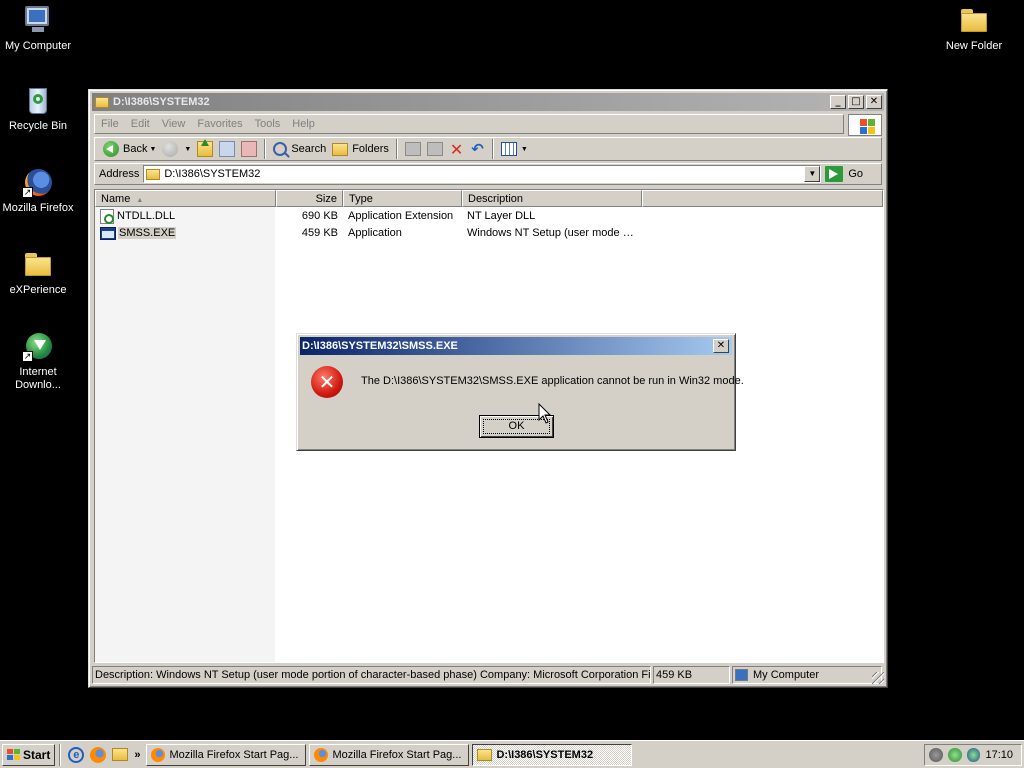  Describe the element at coordinates (39, 190) in the screenshot. I see `desktop-icon-mozilla-firefox: ↗ Mozilla Firefox` at that location.